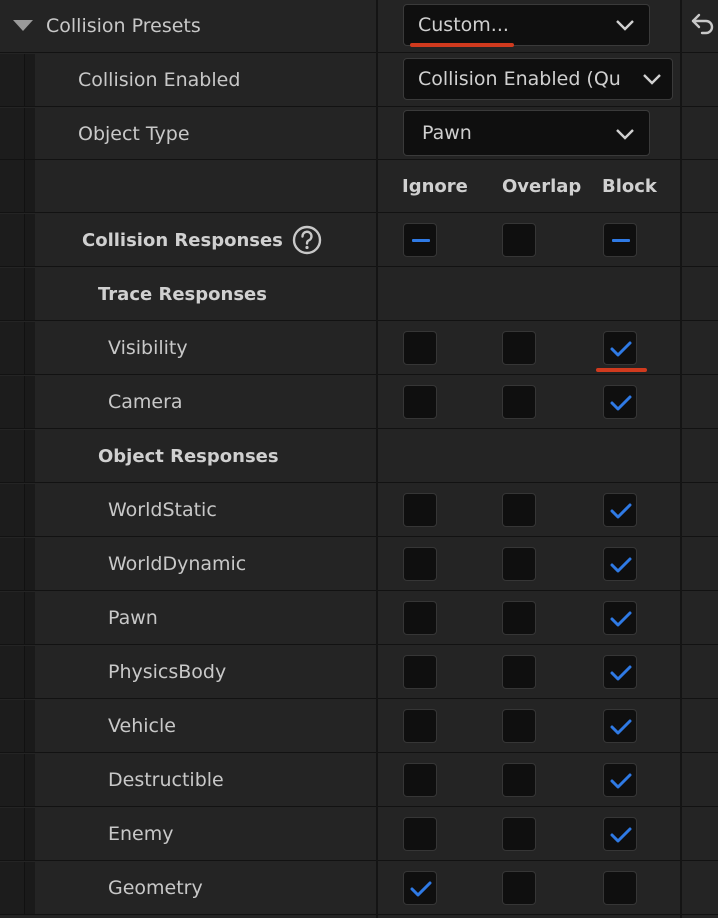 This screenshot has height=918, width=718. What do you see at coordinates (359, 510) in the screenshot?
I see `response-row-worldstatic: WorldStatic` at bounding box center [359, 510].